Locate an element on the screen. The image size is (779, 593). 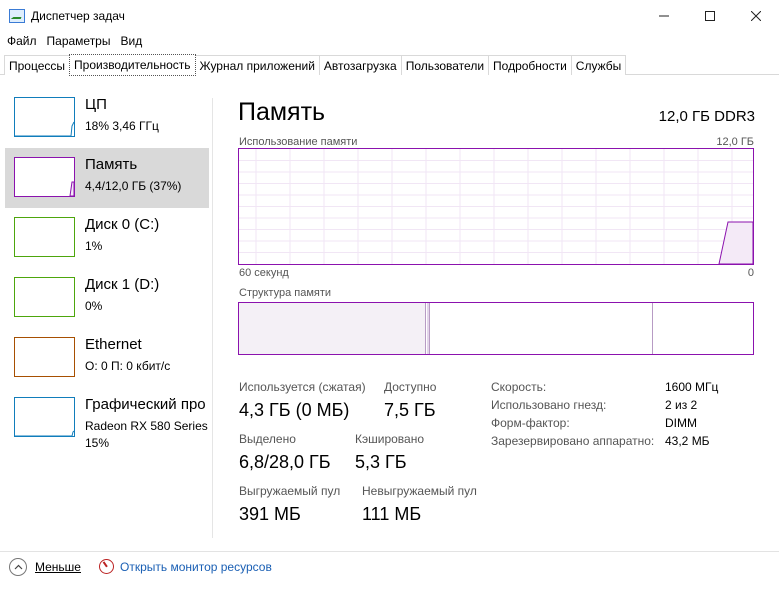
close-button is located at coordinates (756, 15).